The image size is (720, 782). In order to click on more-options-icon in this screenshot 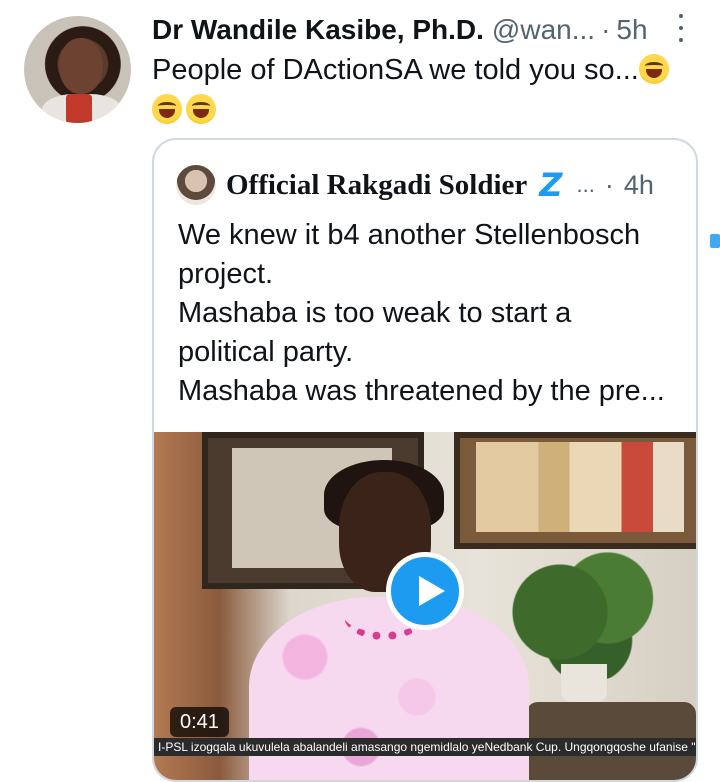, I will do `click(681, 28)`.